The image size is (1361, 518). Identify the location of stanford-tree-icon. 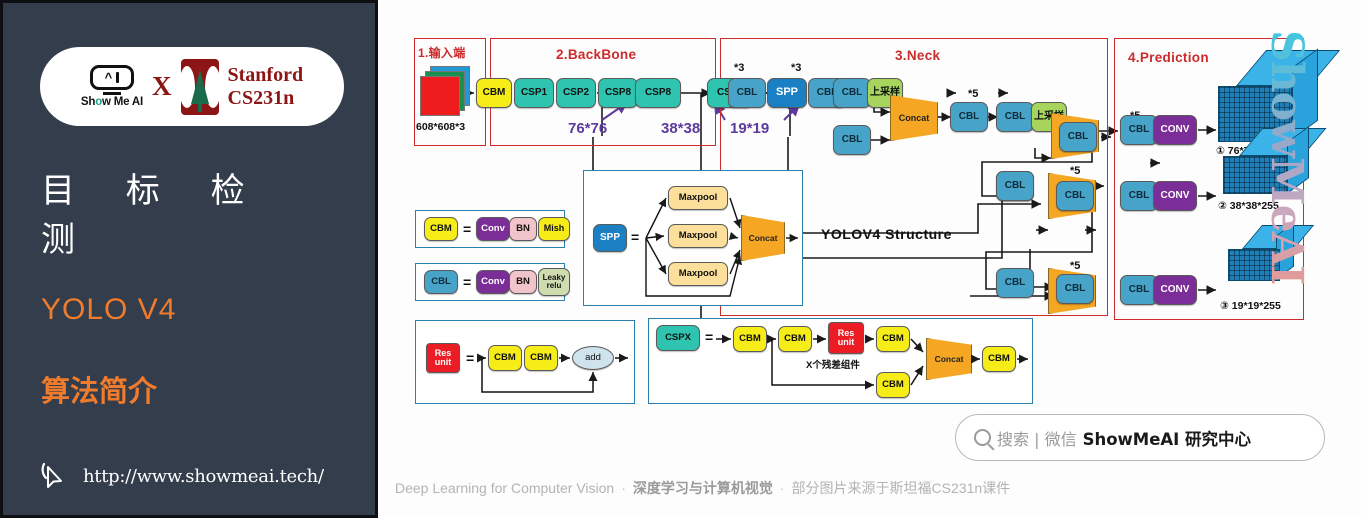
(199, 86).